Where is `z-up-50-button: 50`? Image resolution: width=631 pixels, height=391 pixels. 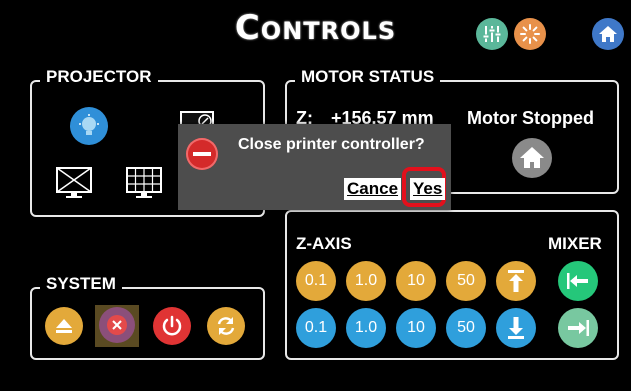
z-up-50-button: 50 is located at coordinates (466, 281).